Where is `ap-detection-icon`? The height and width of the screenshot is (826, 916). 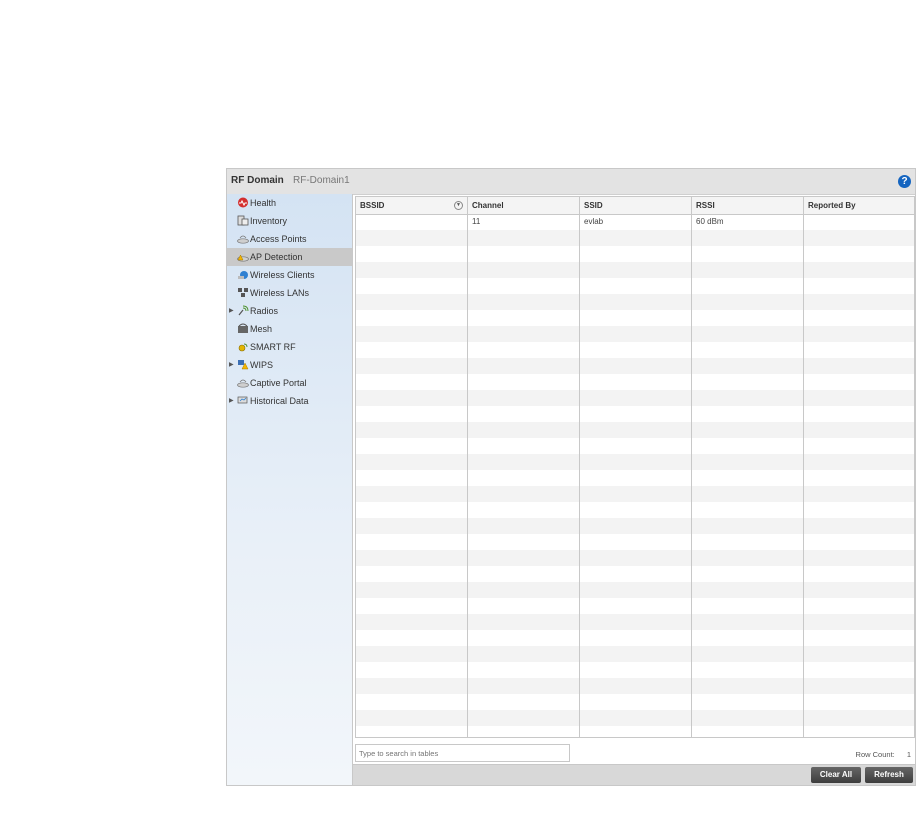
ap-detection-icon is located at coordinates (243, 258).